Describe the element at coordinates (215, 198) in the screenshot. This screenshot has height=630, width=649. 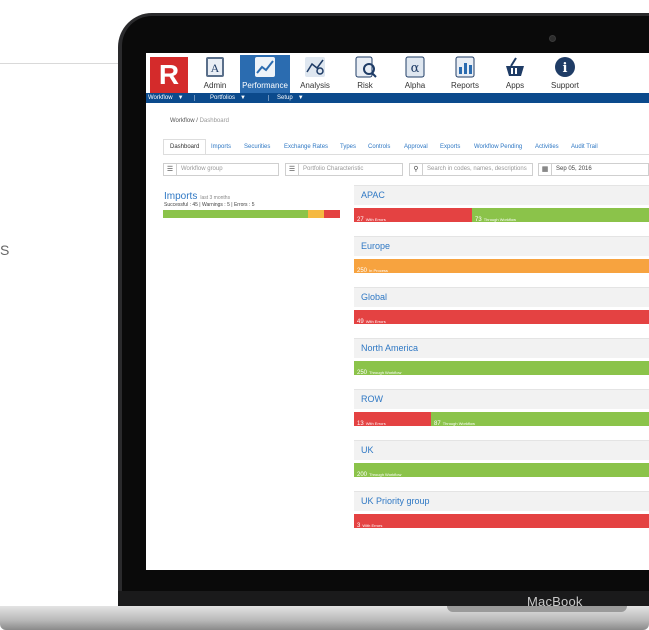
I see `imports-period: last 3 months` at that location.